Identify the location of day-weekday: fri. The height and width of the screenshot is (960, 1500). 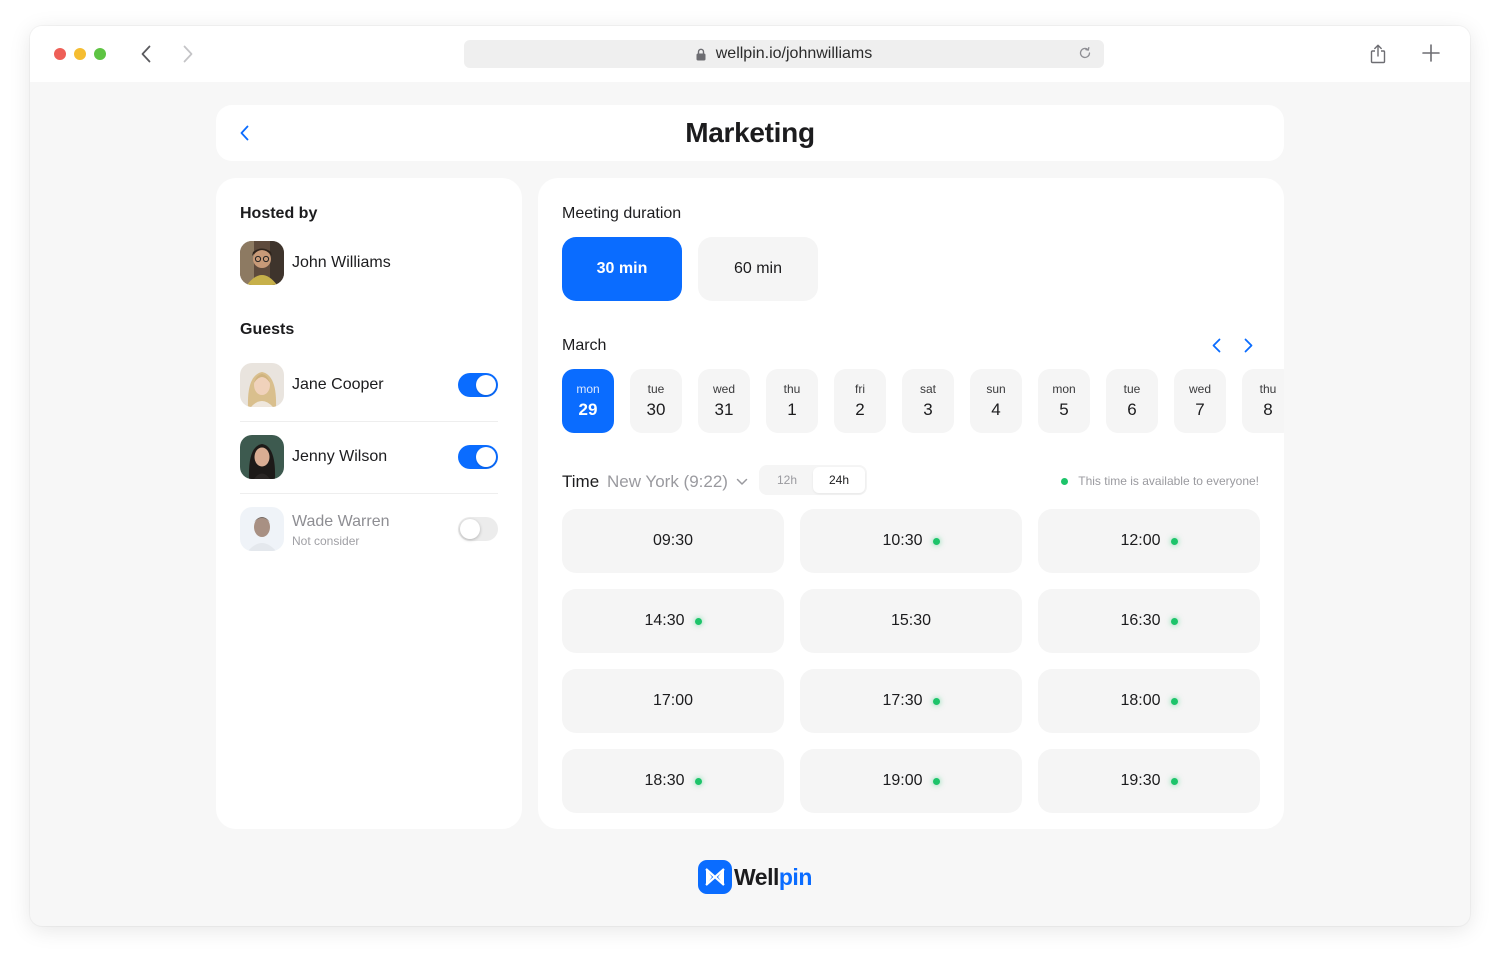
(860, 389).